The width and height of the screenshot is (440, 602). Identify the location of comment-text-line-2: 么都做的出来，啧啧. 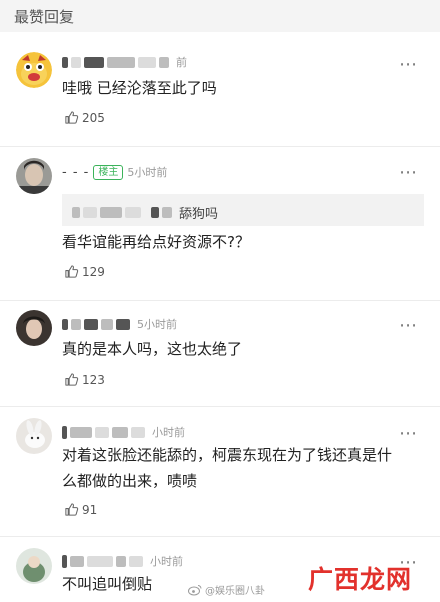
(130, 481).